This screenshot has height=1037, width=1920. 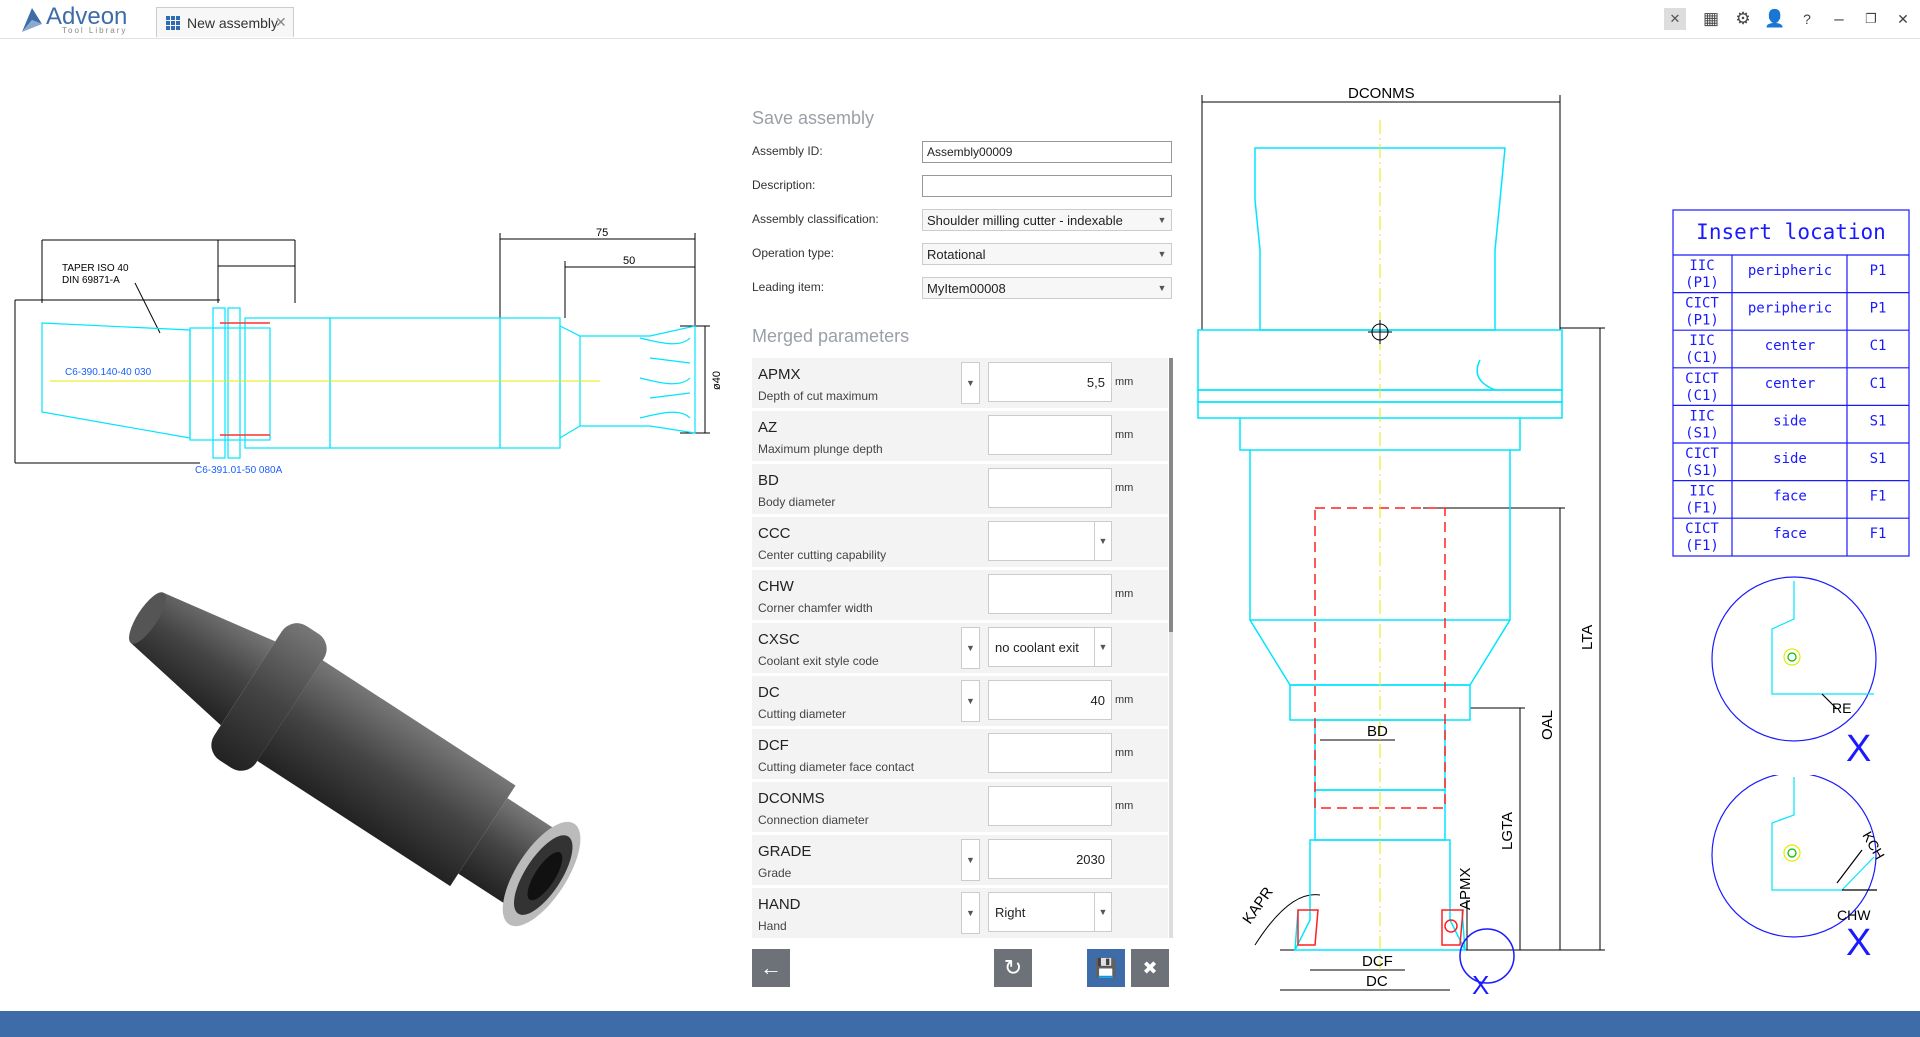 I want to click on merged-parameters-title: Merged parameters, so click(x=831, y=336).